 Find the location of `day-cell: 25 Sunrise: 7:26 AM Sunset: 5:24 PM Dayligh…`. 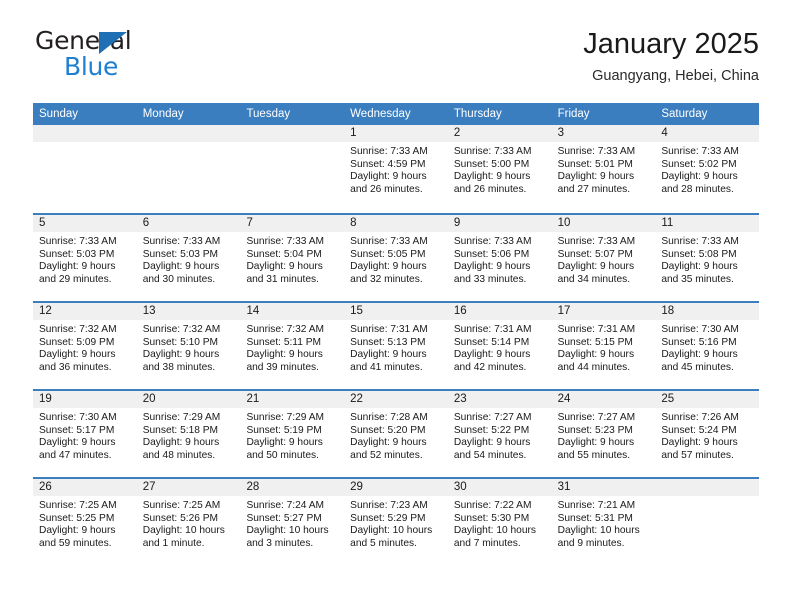

day-cell: 25 Sunrise: 7:26 AM Sunset: 5:24 PM Dayligh… is located at coordinates (707, 434).